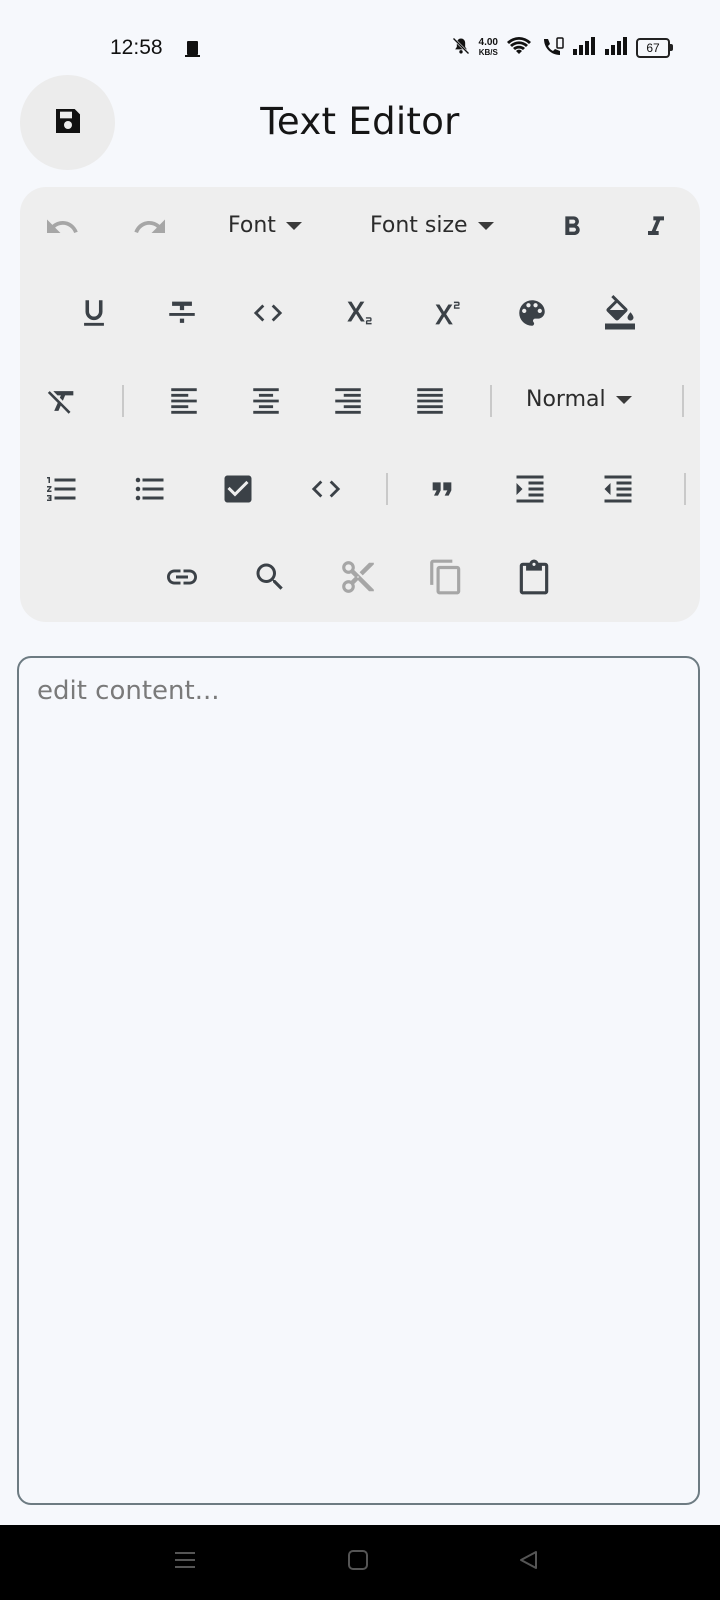  What do you see at coordinates (566, 399) in the screenshot?
I see `paragraph-style-label: Normal` at bounding box center [566, 399].